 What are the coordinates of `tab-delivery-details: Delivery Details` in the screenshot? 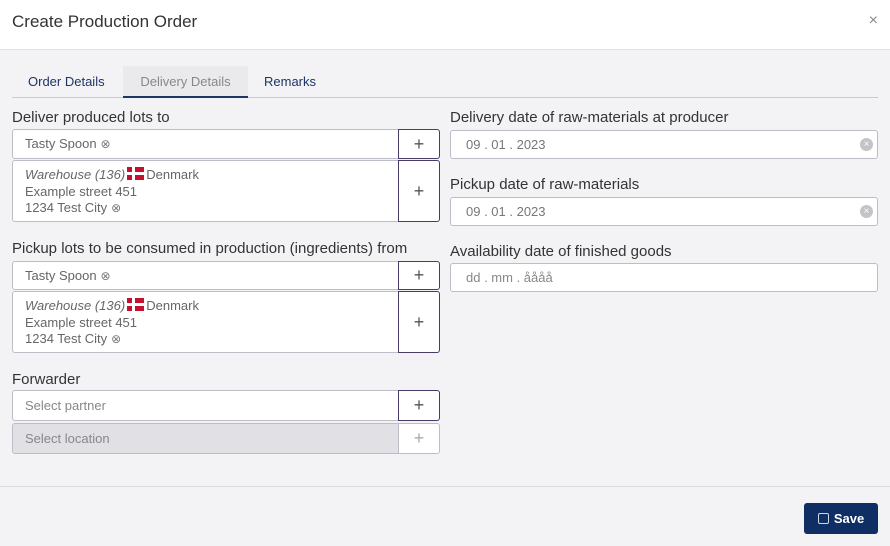 It's located at (185, 82).